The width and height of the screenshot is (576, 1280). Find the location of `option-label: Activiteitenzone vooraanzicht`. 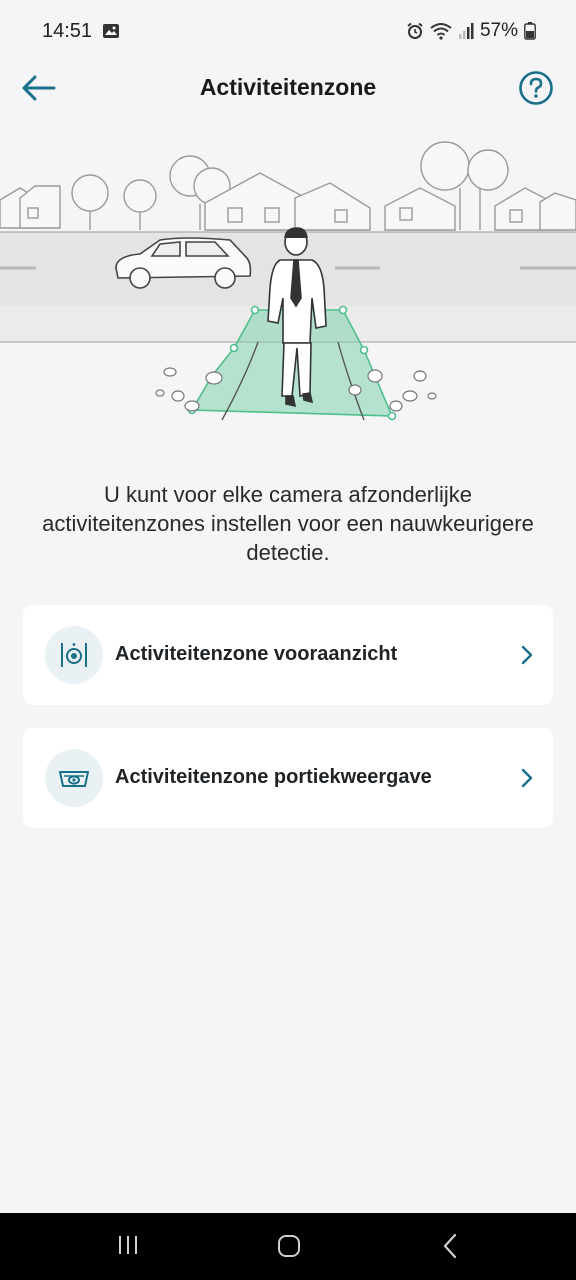

option-label: Activiteitenzone vooraanzicht is located at coordinates (256, 654).